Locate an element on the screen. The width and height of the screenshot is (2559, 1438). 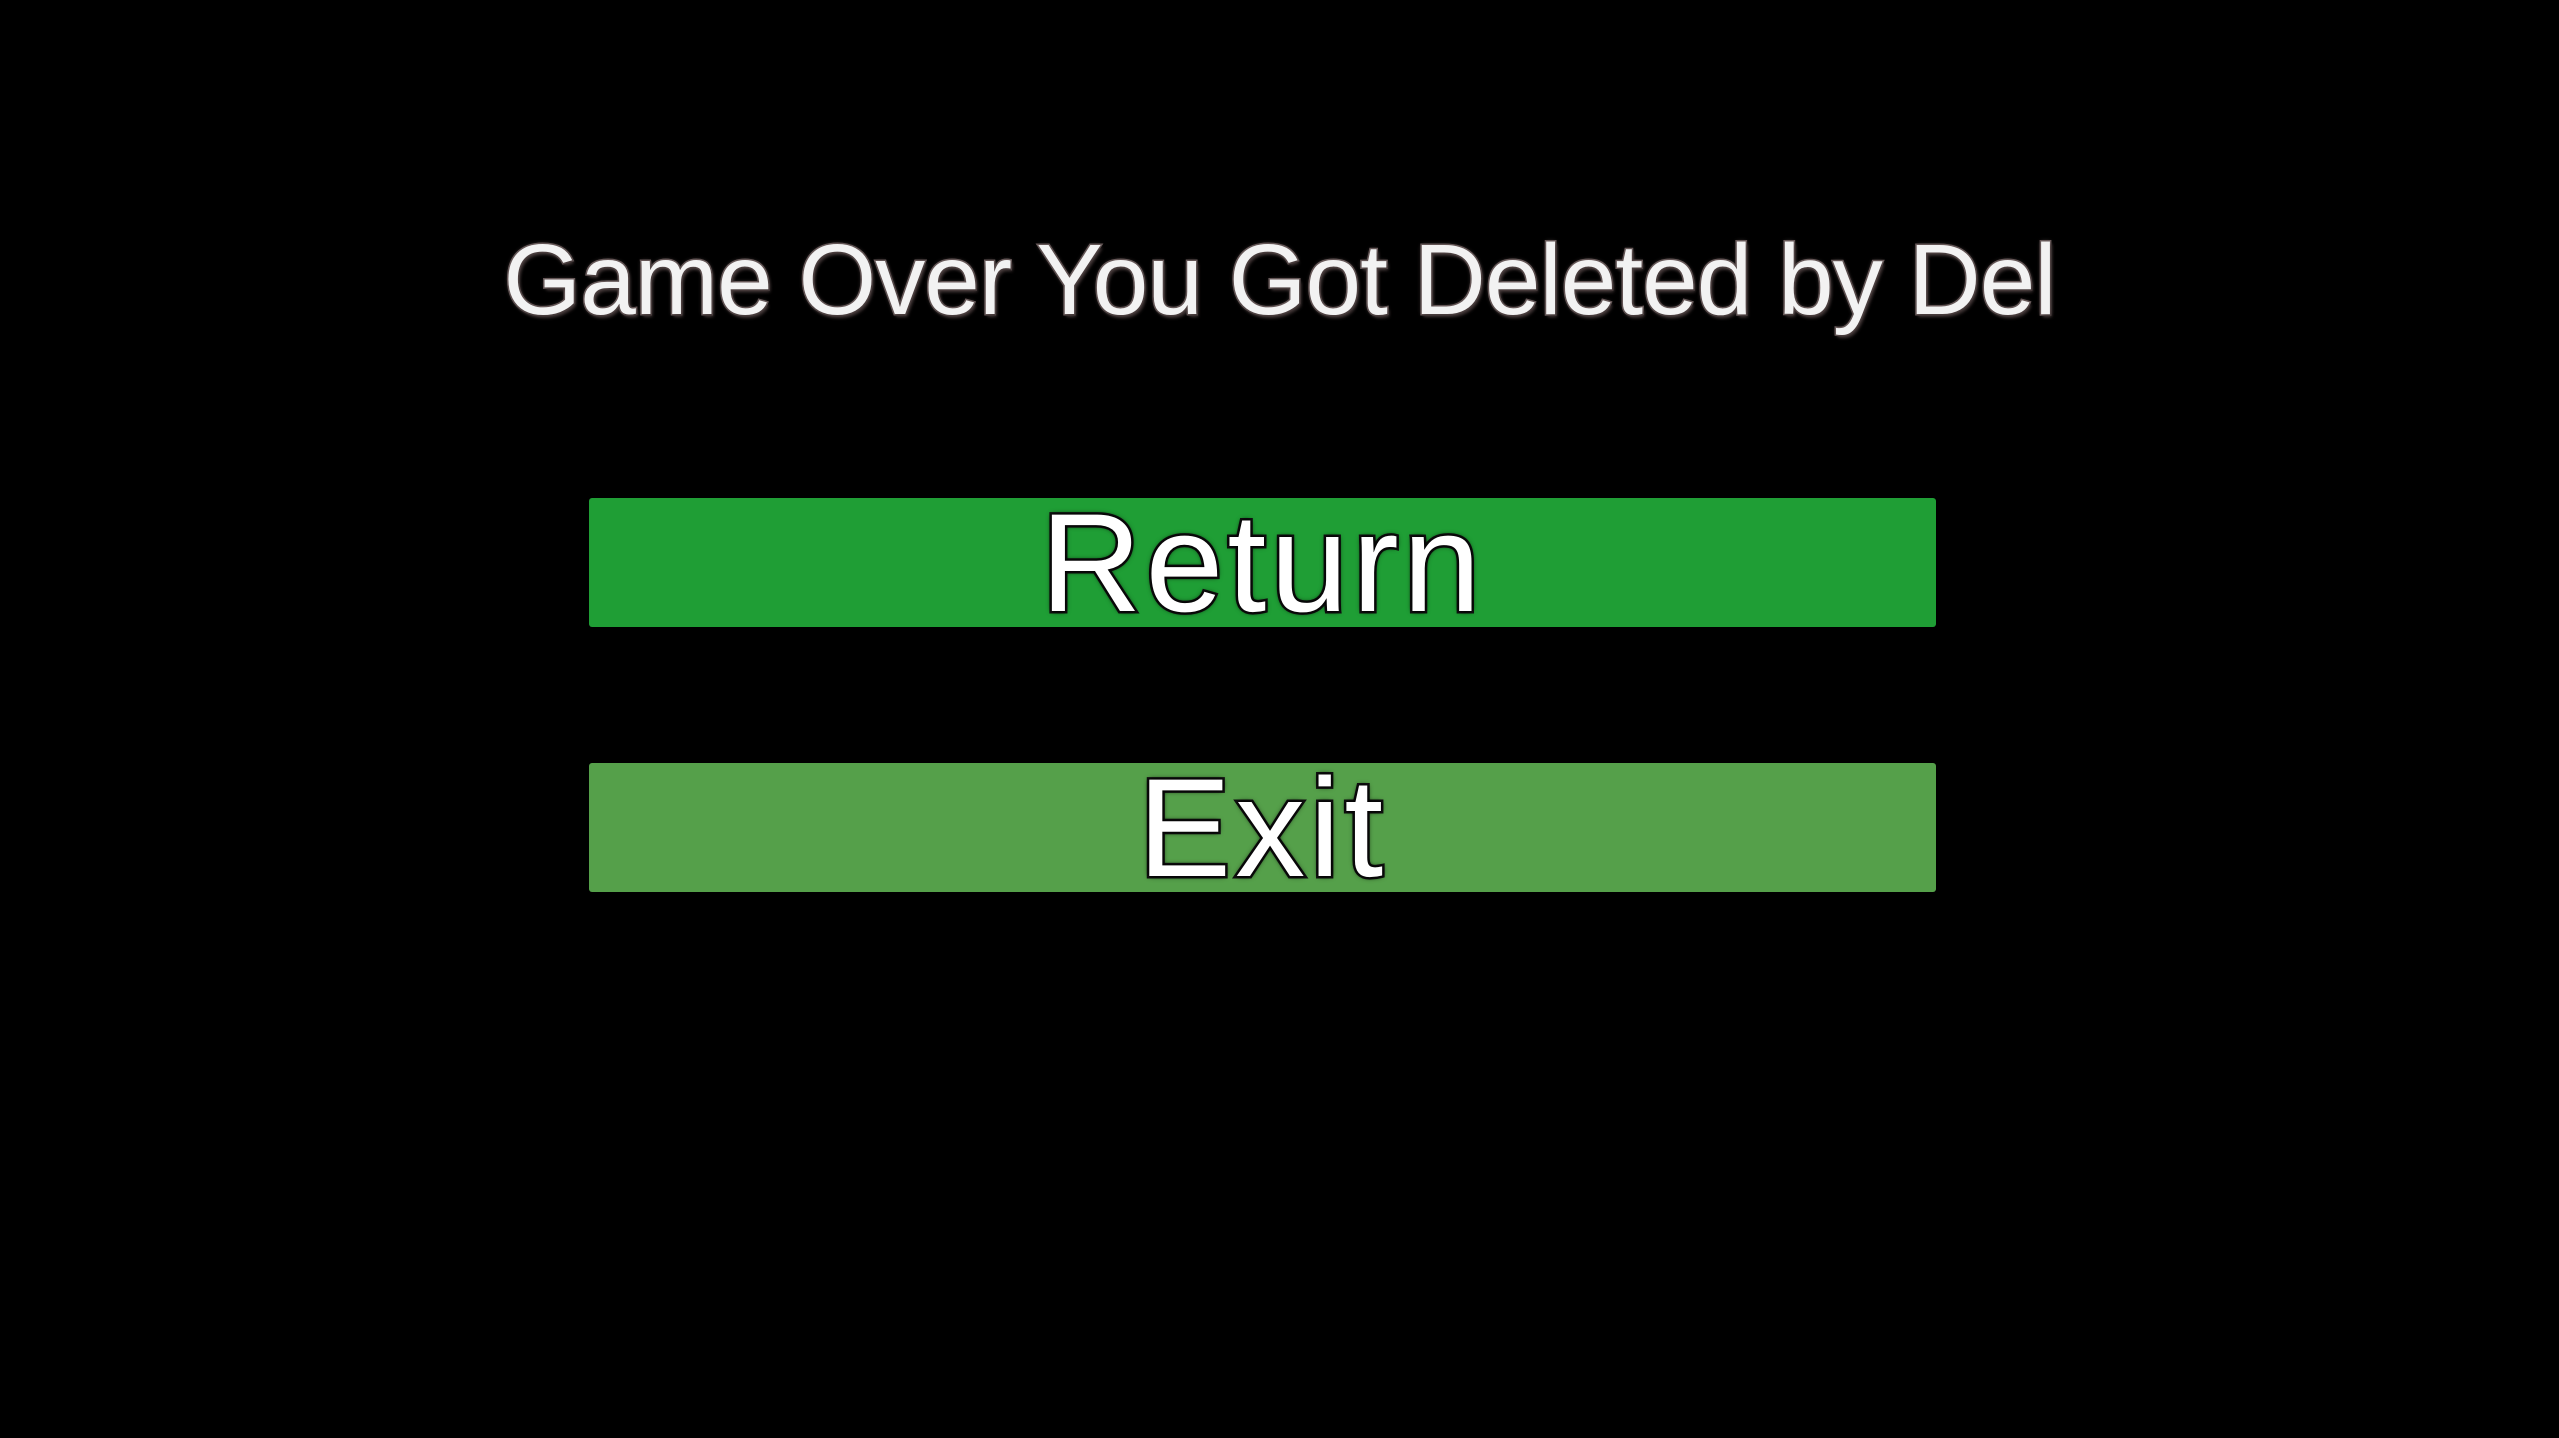
game-over-title: Game Over You Got Deleted by Del is located at coordinates (1280, 280).